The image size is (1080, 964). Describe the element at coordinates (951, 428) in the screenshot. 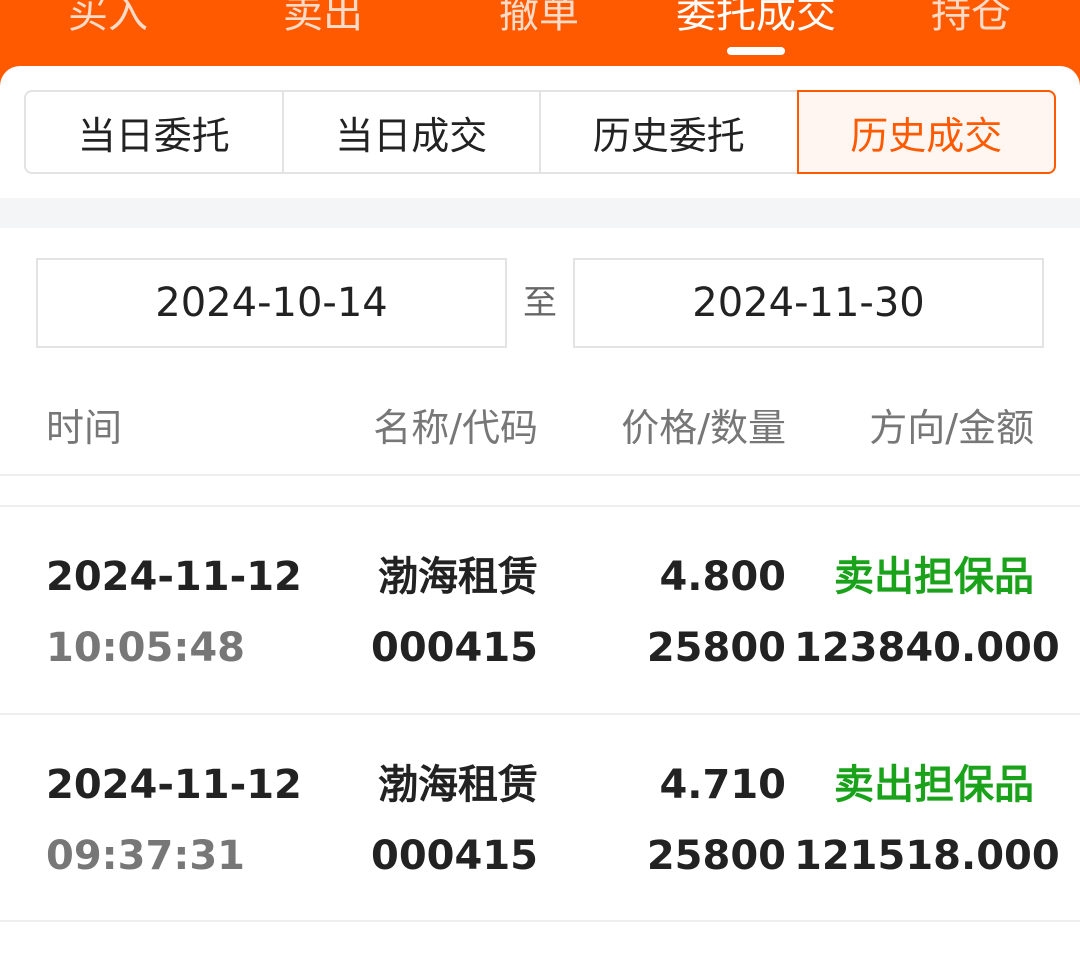

I see `header-direction-amount: 方向/金额` at that location.